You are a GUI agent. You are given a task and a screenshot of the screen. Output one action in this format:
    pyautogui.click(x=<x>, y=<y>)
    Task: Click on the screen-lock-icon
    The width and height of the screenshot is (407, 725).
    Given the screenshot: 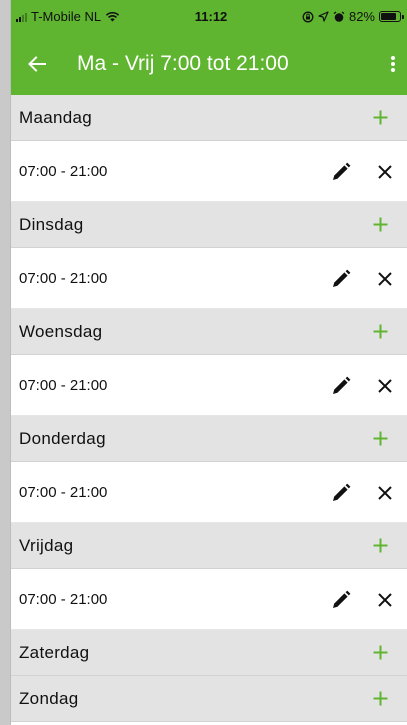 What is the action you would take?
    pyautogui.click(x=308, y=16)
    